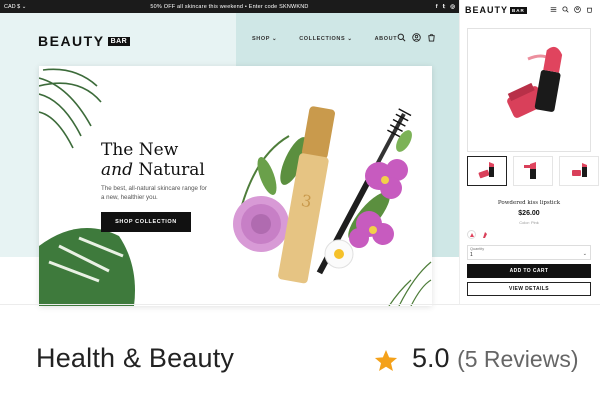 This screenshot has width=600, height=417. I want to click on view-details-button: VIEW DETAILS, so click(529, 289).